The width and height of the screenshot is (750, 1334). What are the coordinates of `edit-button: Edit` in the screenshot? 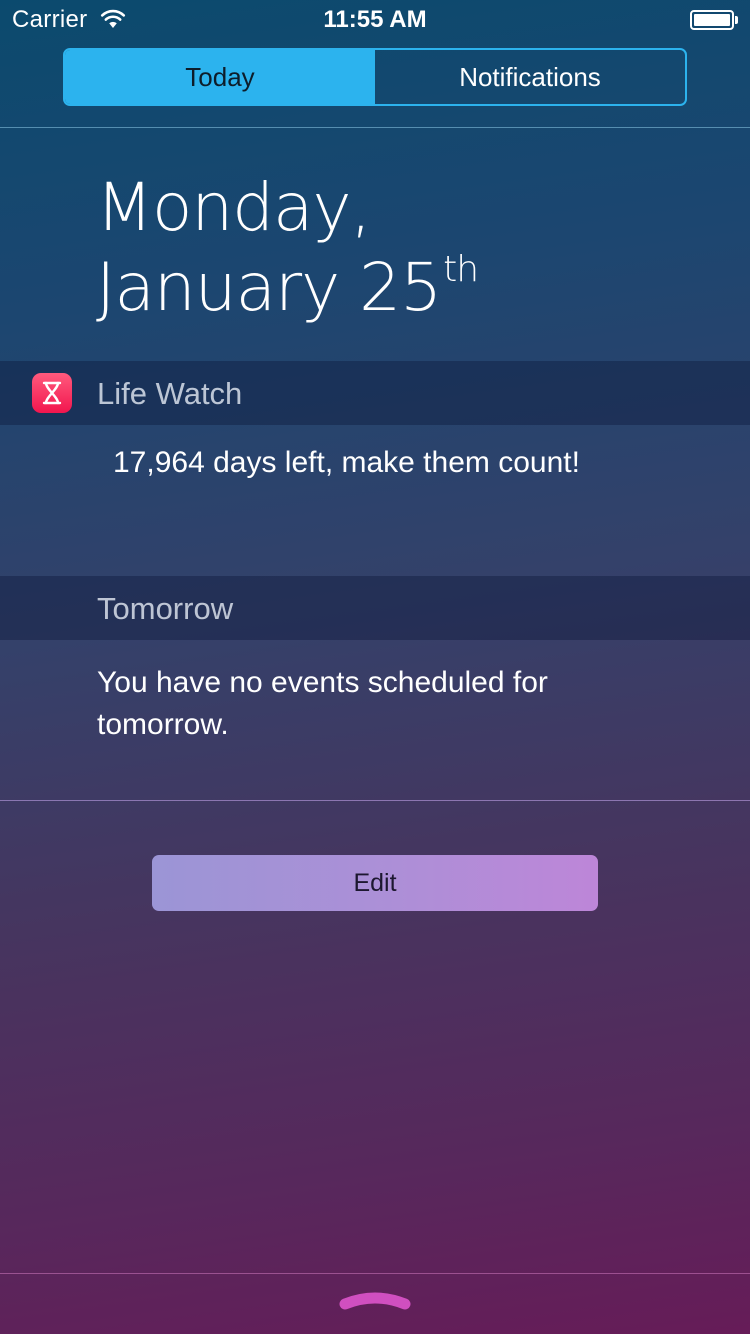 It's located at (375, 883).